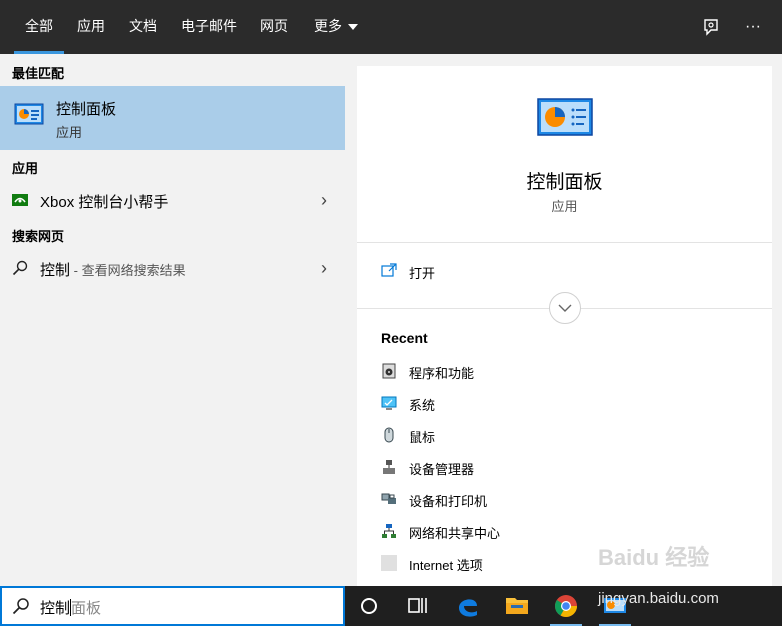 The image size is (782, 626). I want to click on web-result-label: 控制 - 查看网络搜索结果, so click(113, 269).